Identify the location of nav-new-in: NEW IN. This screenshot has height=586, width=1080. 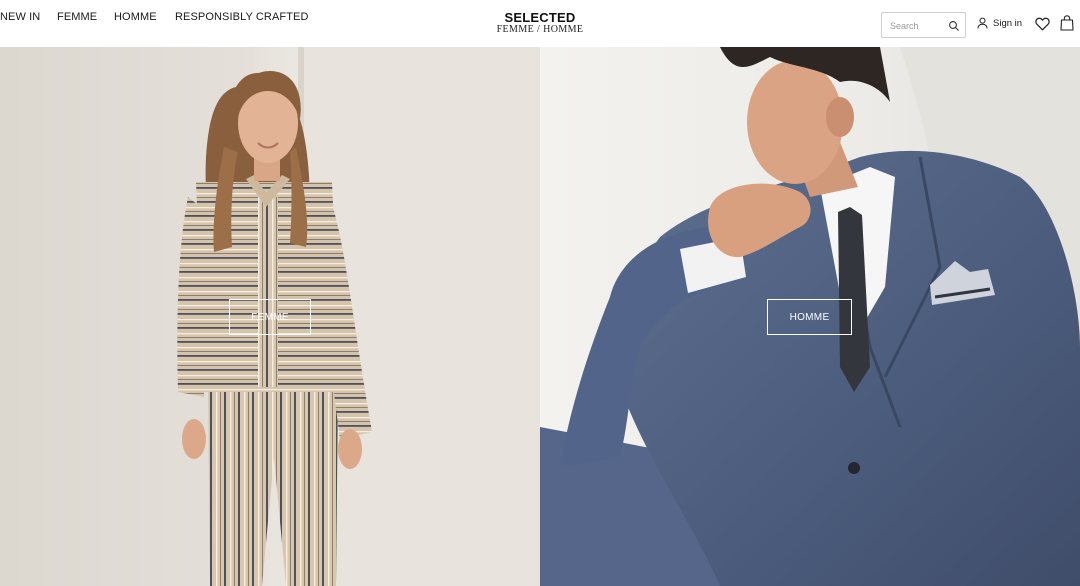
(20, 17).